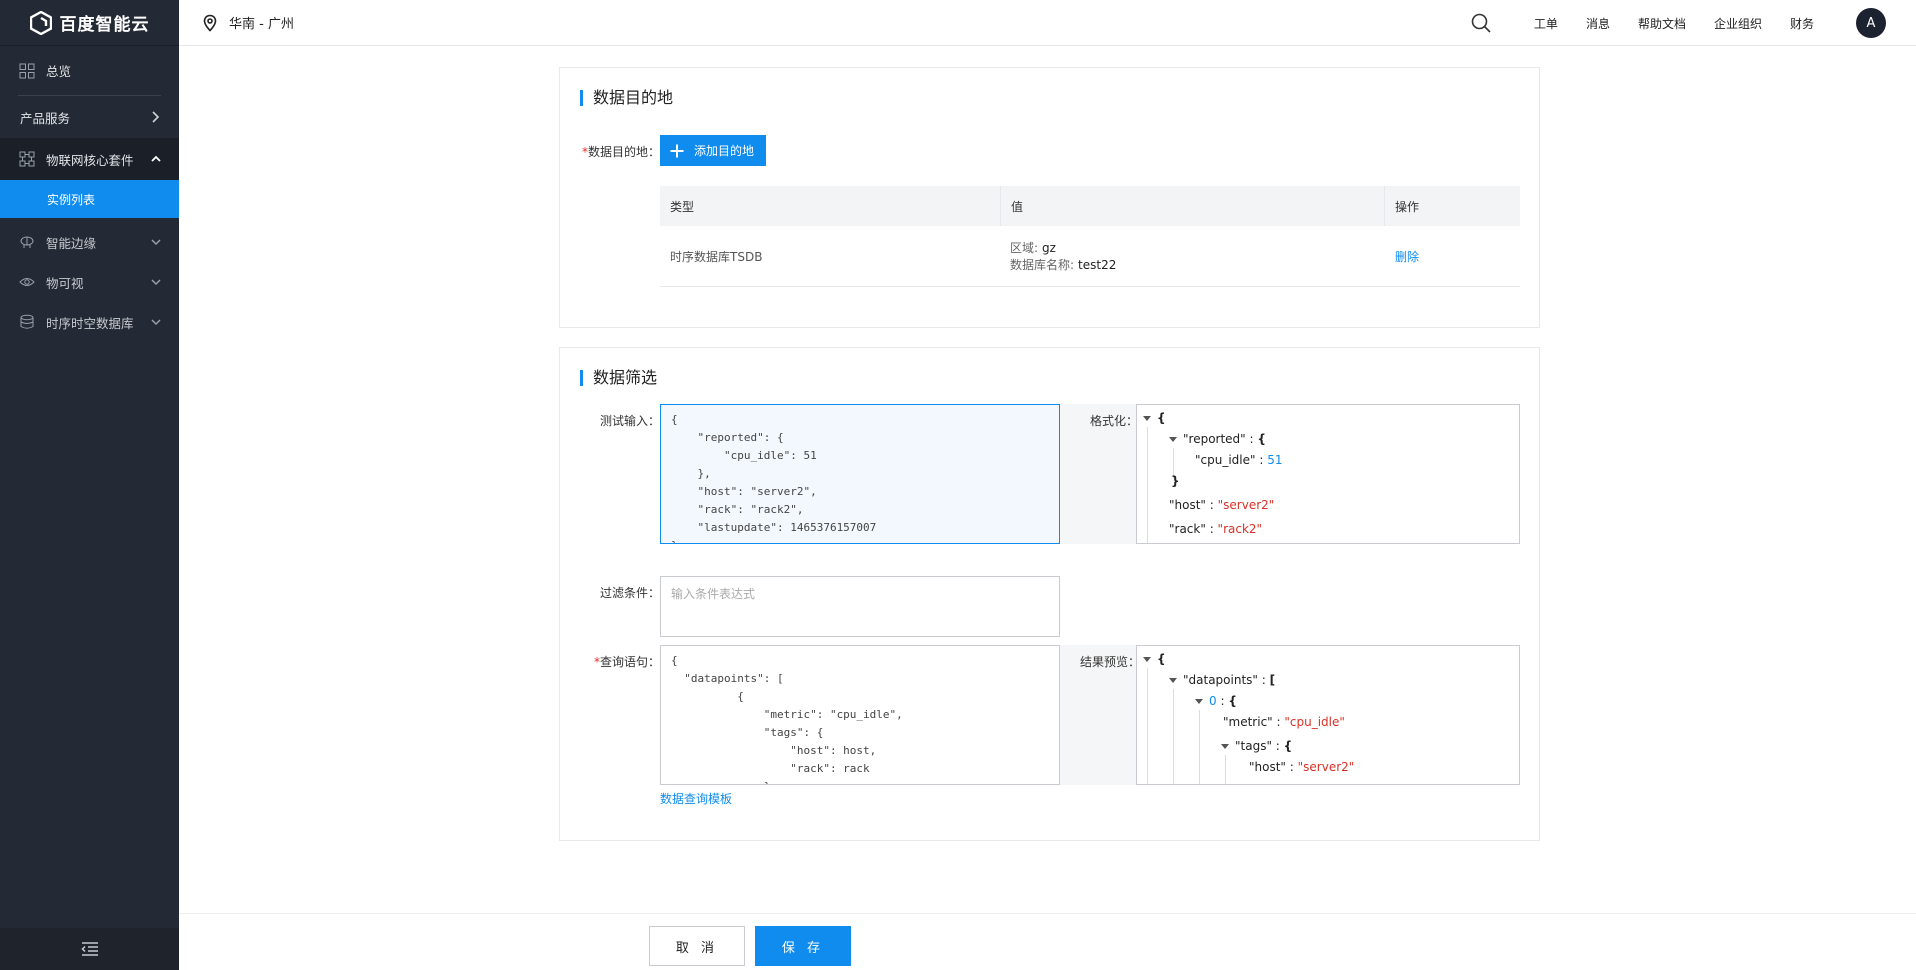 The image size is (1916, 970). Describe the element at coordinates (626, 98) in the screenshot. I see `section-title-destination: 数据目的地` at that location.